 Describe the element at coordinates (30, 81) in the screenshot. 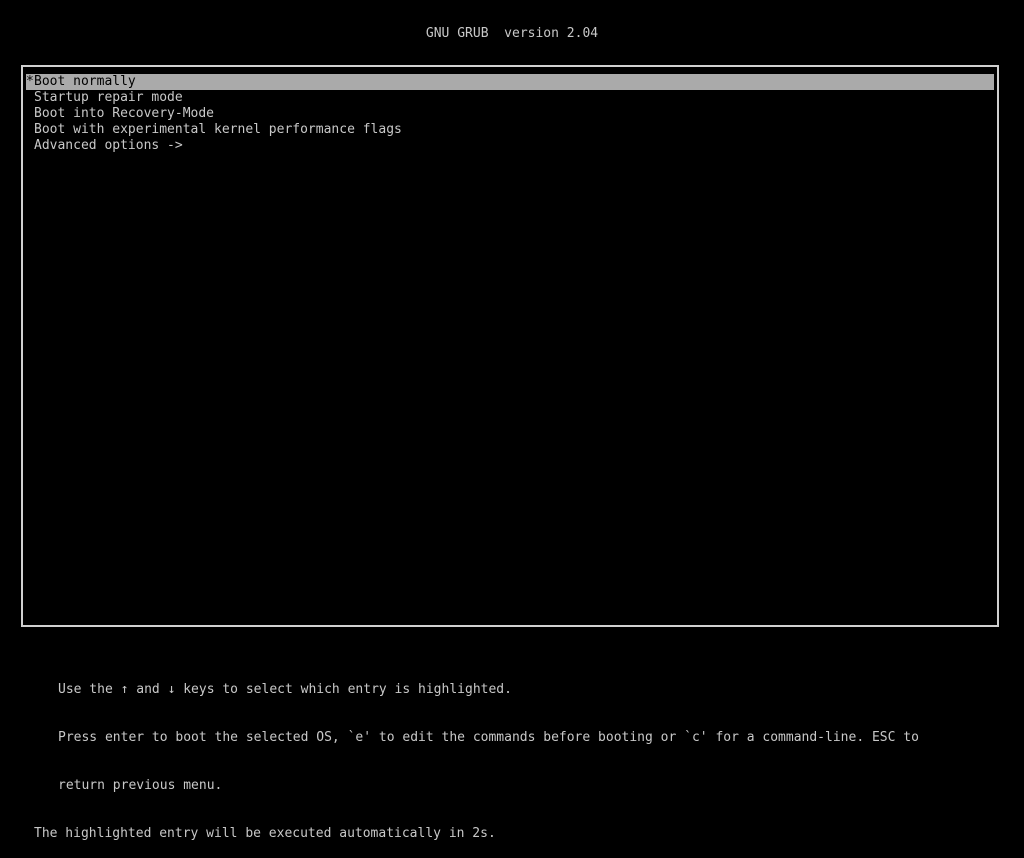

I see `selected-marker: *` at that location.